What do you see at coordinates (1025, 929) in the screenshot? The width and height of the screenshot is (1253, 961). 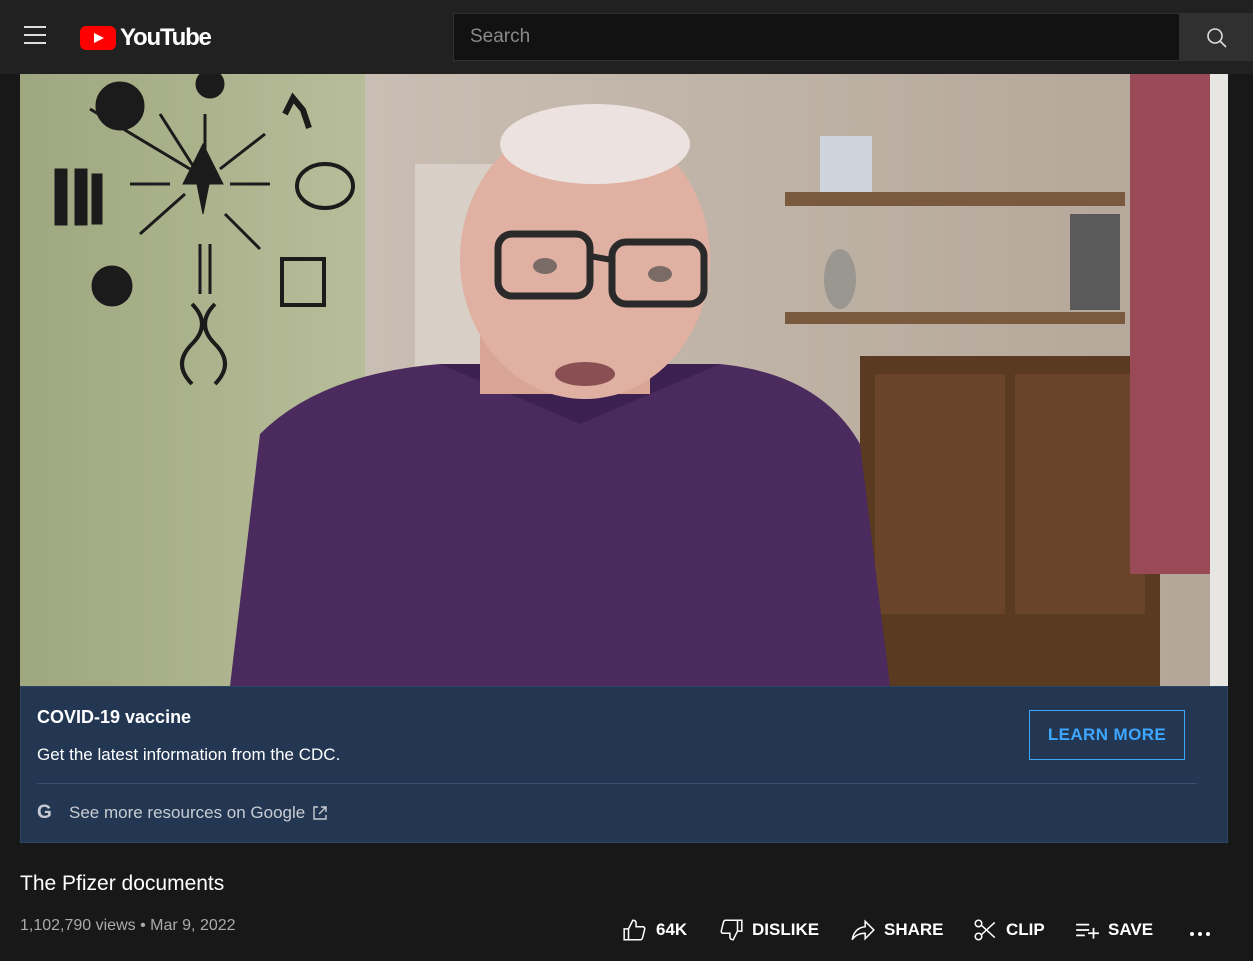 I see `clip-label: CLIP` at bounding box center [1025, 929].